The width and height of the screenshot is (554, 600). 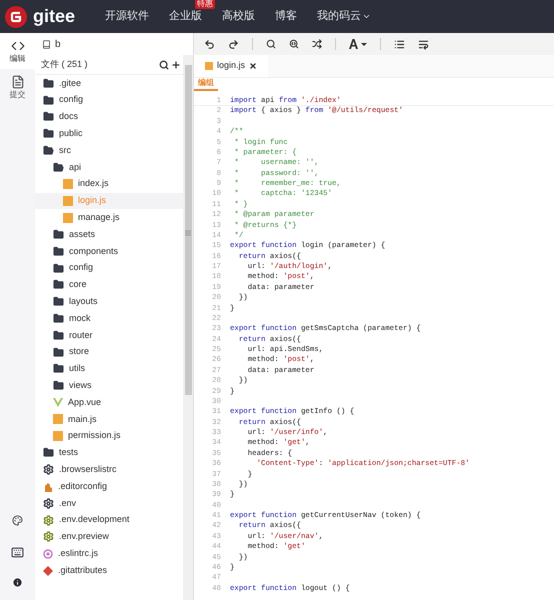 I want to click on rail-tab: 编辑, so click(x=17, y=51).